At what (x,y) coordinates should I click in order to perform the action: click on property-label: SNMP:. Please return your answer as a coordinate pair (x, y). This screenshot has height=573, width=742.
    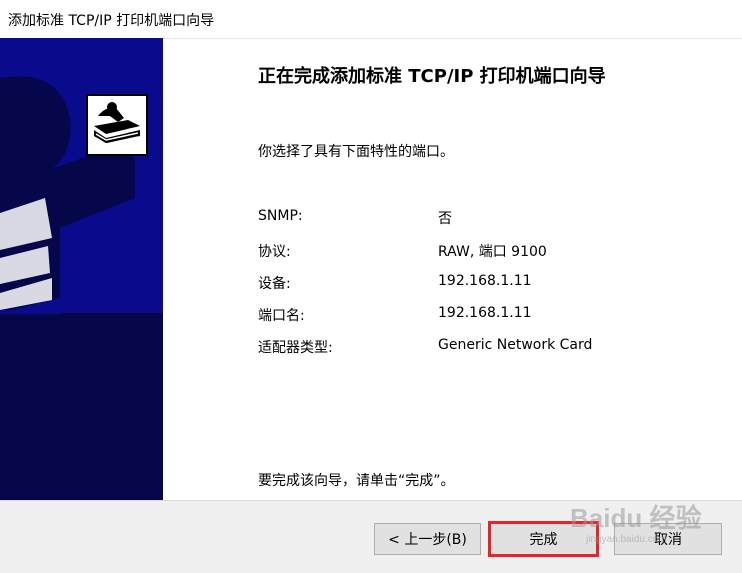
    Looking at the image, I should click on (280, 216).